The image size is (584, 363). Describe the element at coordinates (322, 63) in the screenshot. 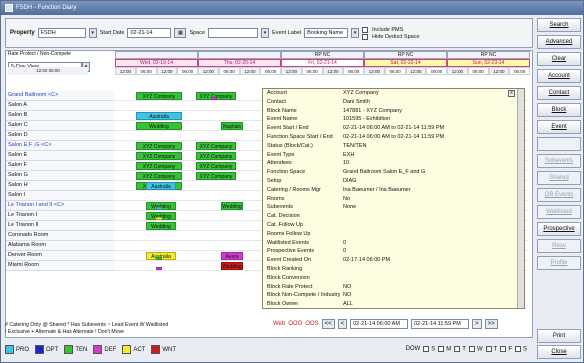

I see `day-header: Fri, 02-21-14` at that location.